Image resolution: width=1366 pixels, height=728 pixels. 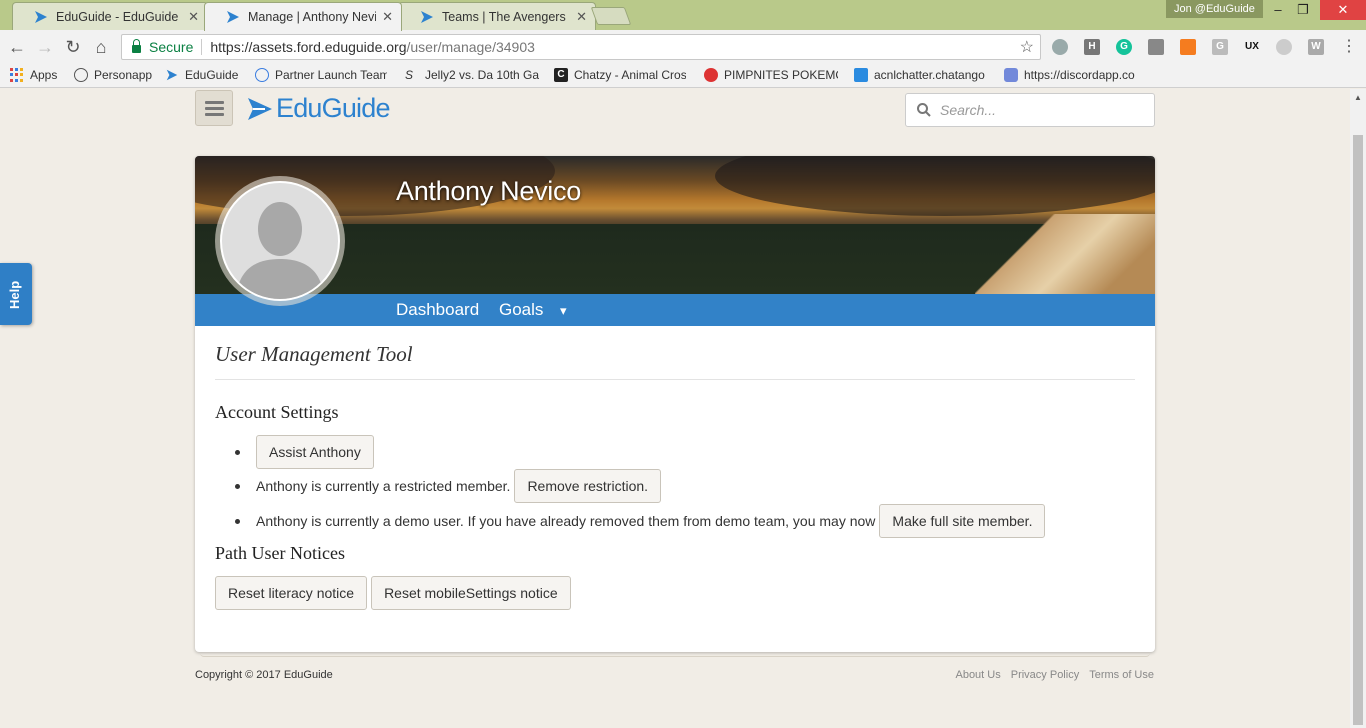 What do you see at coordinates (260, 108) in the screenshot?
I see `eduguide-logo-icon` at bounding box center [260, 108].